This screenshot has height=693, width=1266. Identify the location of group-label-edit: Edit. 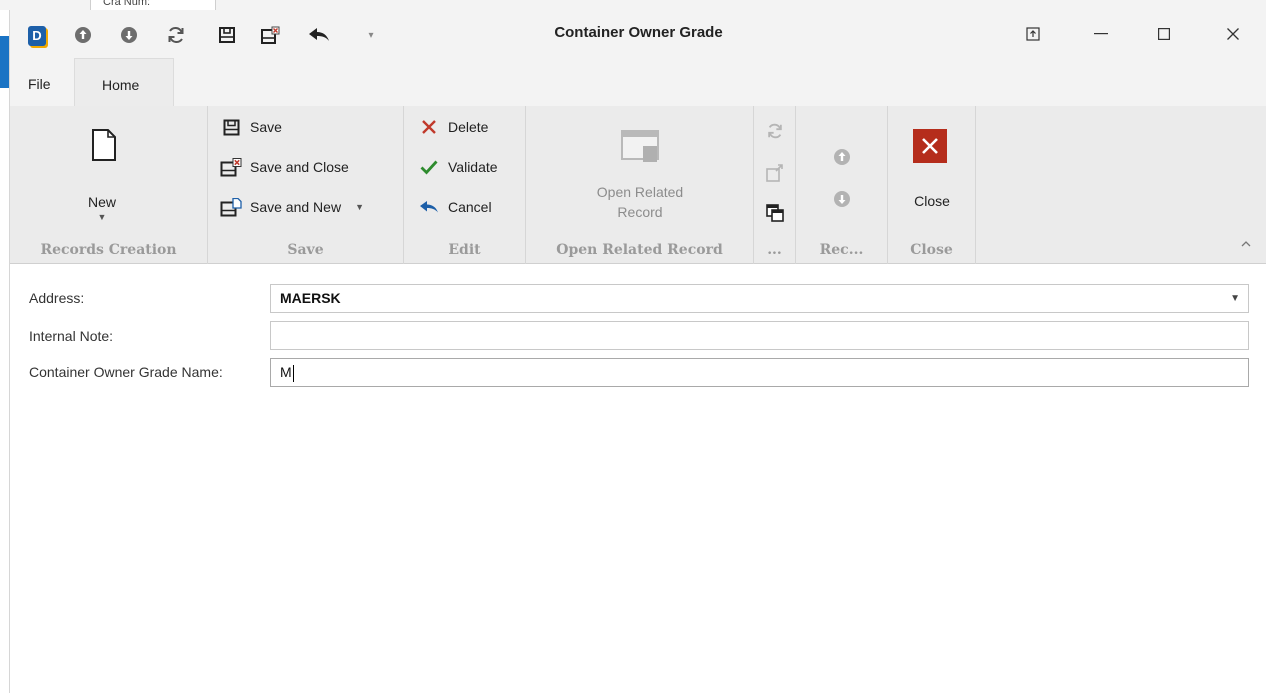
(464, 250).